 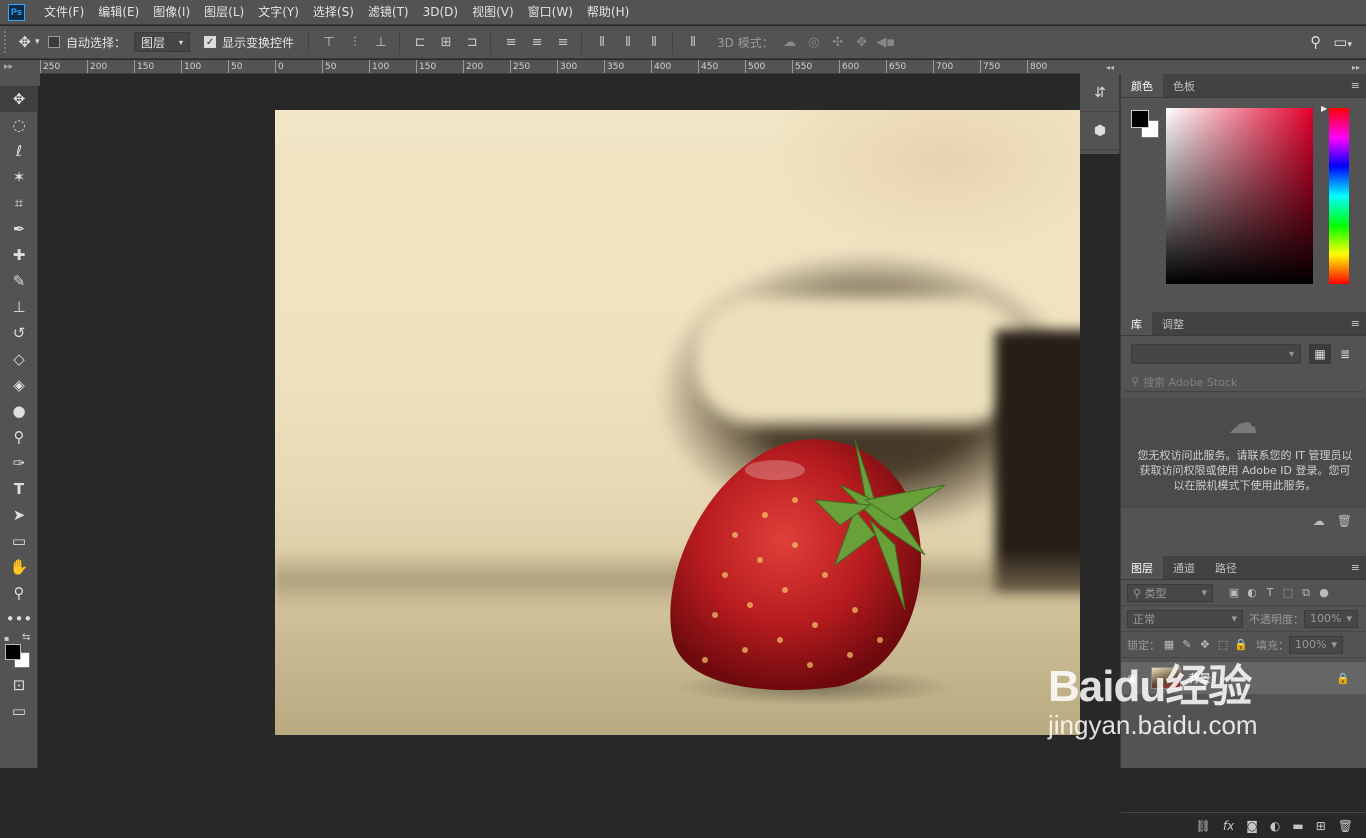 What do you see at coordinates (602, 42) in the screenshot?
I see `distribute-left-icon: ⦀` at bounding box center [602, 42].